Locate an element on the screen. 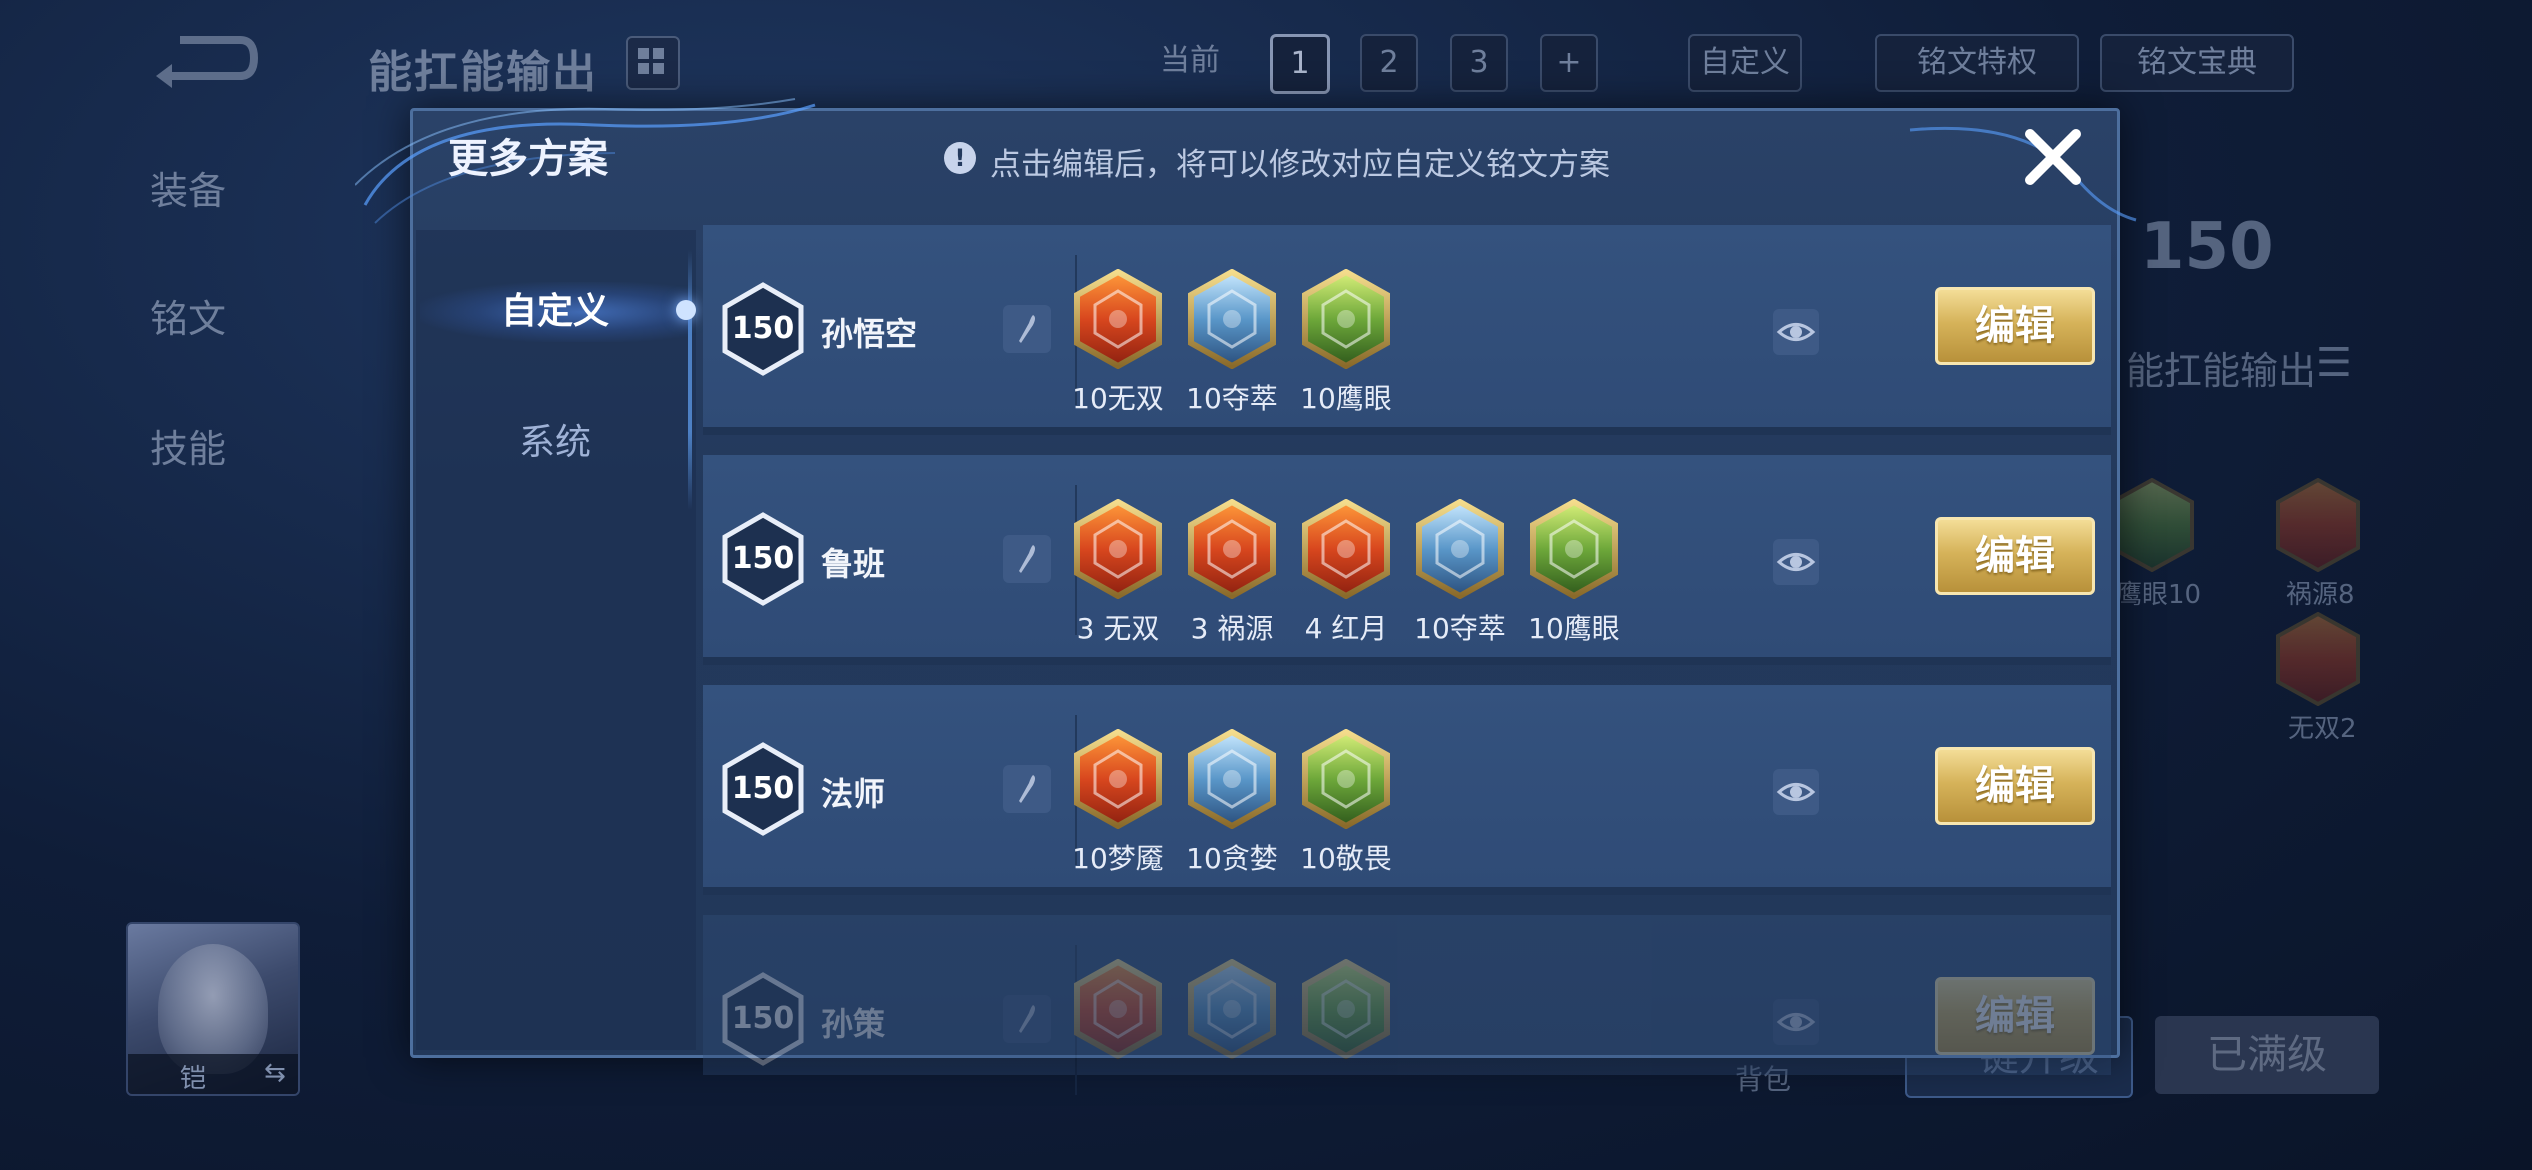 The height and width of the screenshot is (1170, 2532). maxed-button: 已满级 is located at coordinates (2267, 1055).